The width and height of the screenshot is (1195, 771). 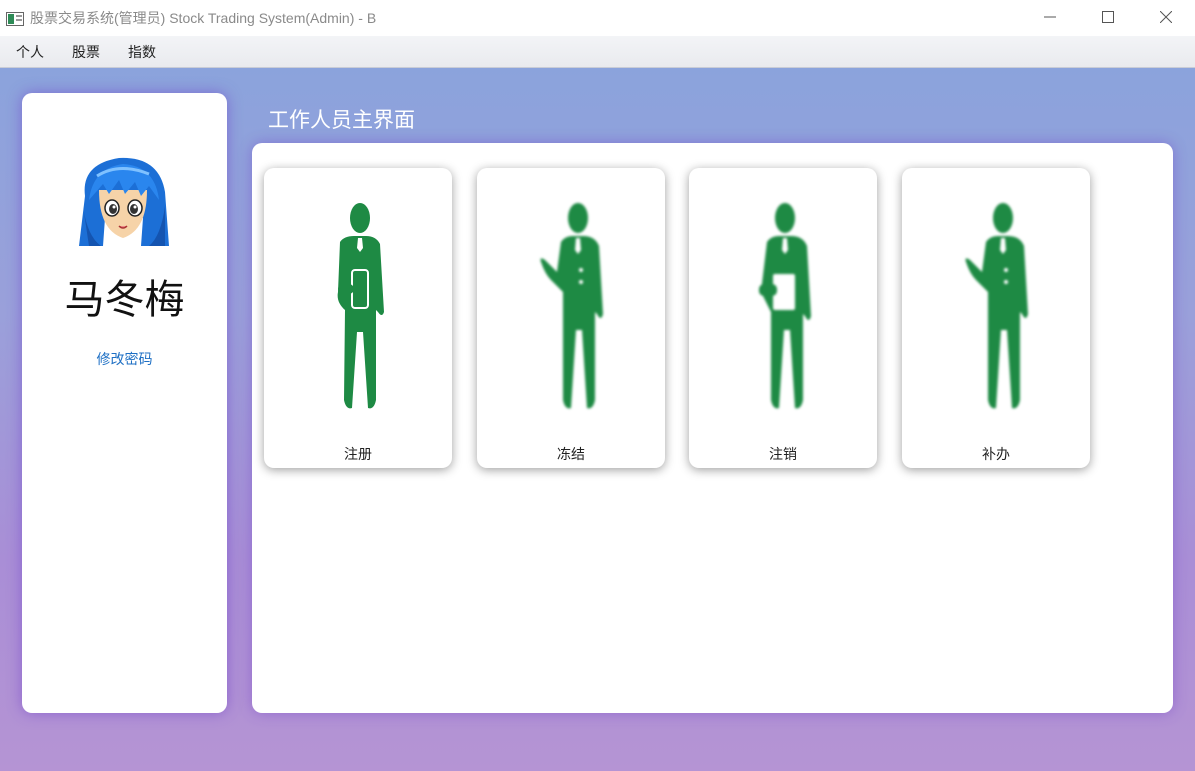 I want to click on menu-personal: 个人, so click(x=30, y=52).